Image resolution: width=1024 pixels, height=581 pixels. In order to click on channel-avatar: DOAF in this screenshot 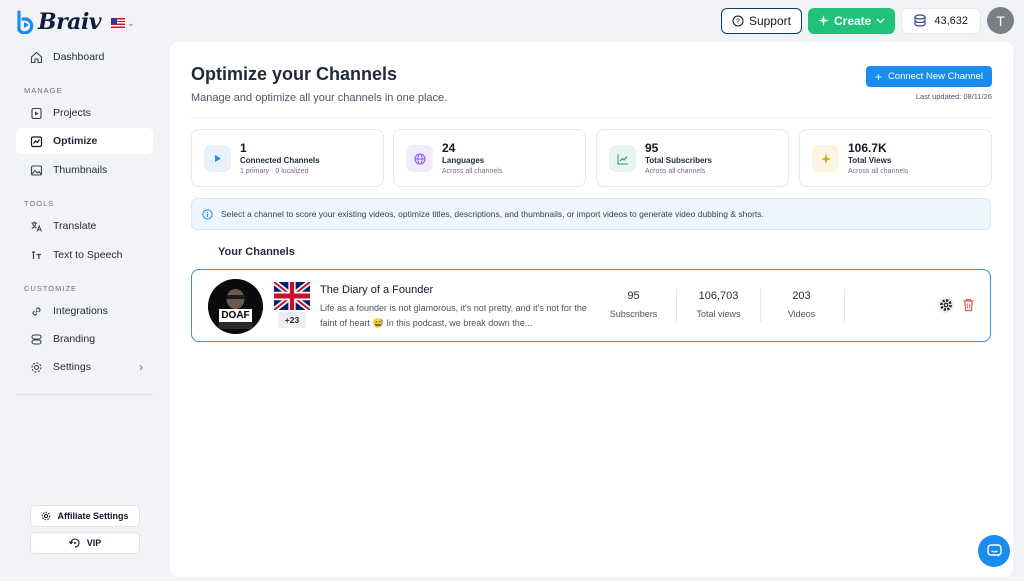, I will do `click(235, 306)`.